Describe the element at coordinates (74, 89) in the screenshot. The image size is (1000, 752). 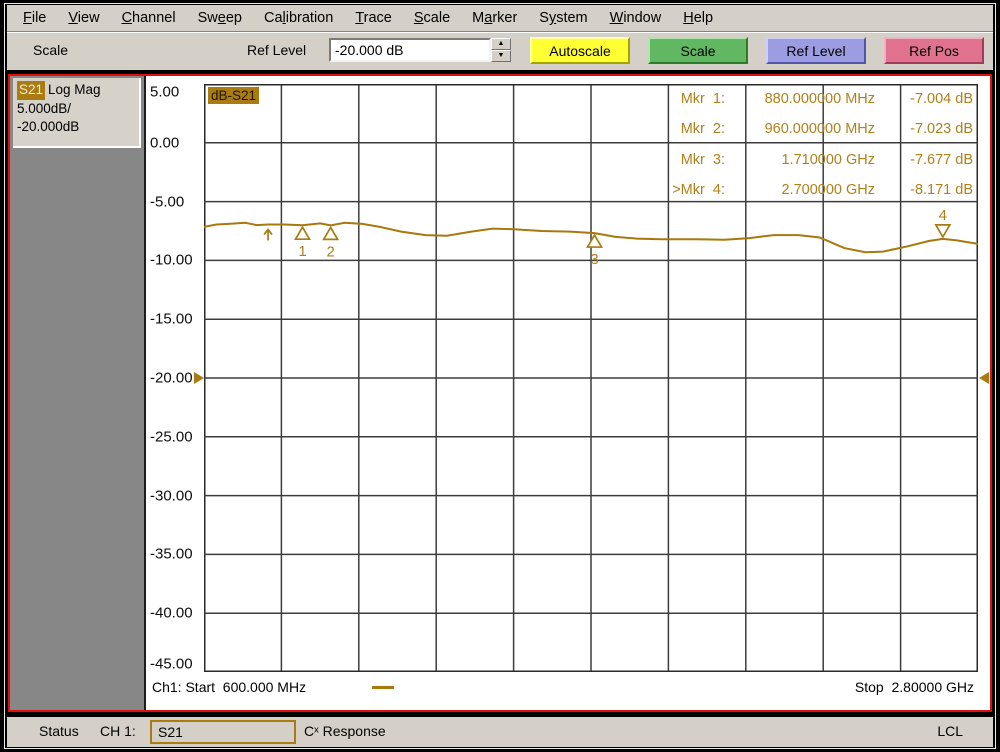
I see `trace-format-label: Log Mag` at that location.